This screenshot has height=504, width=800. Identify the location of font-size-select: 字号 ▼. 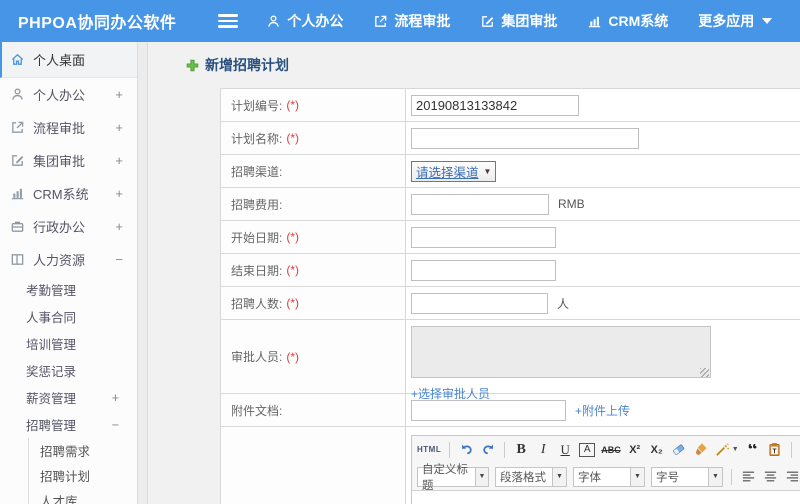
(687, 476).